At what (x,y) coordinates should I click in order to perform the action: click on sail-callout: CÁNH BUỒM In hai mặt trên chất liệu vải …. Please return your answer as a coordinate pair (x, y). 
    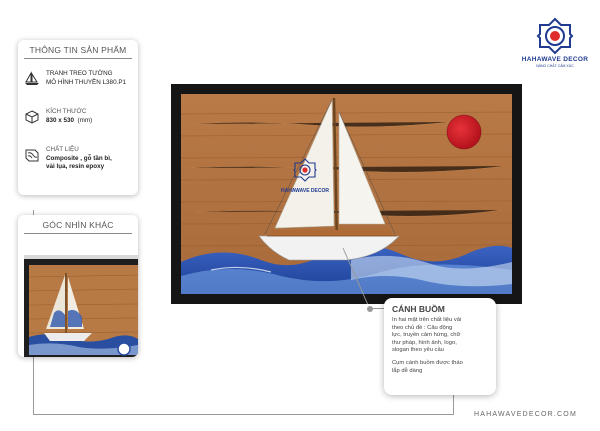
    Looking at the image, I should click on (440, 346).